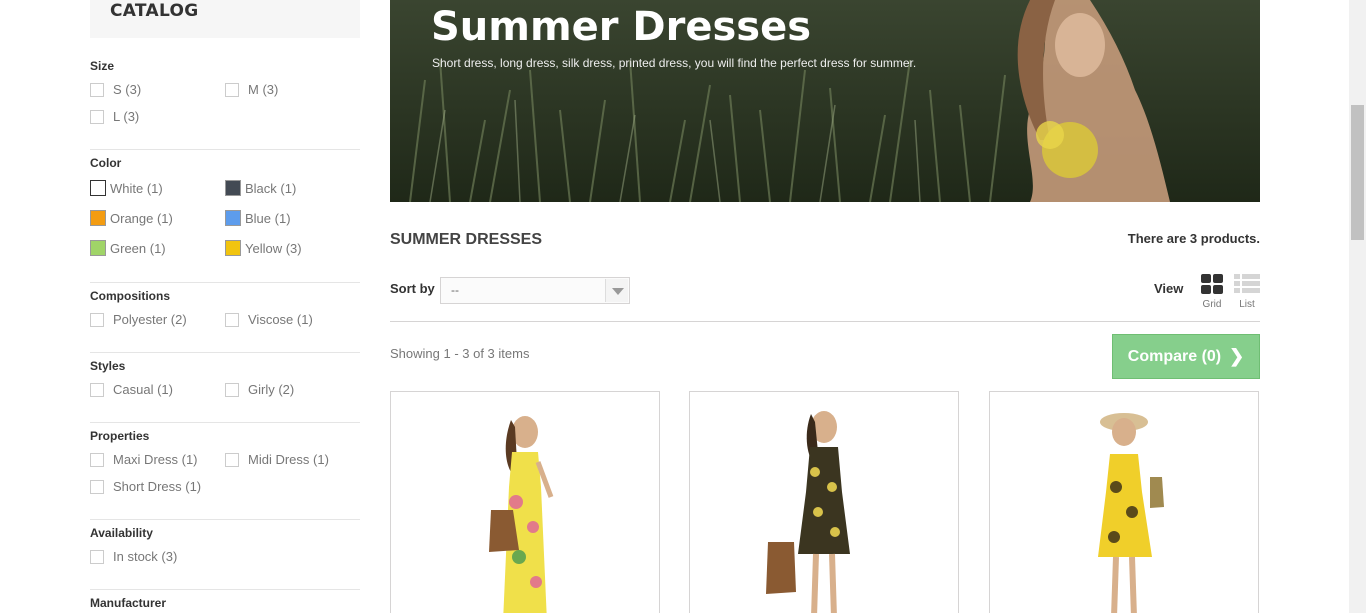 Image resolution: width=1366 pixels, height=613 pixels. What do you see at coordinates (1247, 283) in the screenshot?
I see `list-icon` at bounding box center [1247, 283].